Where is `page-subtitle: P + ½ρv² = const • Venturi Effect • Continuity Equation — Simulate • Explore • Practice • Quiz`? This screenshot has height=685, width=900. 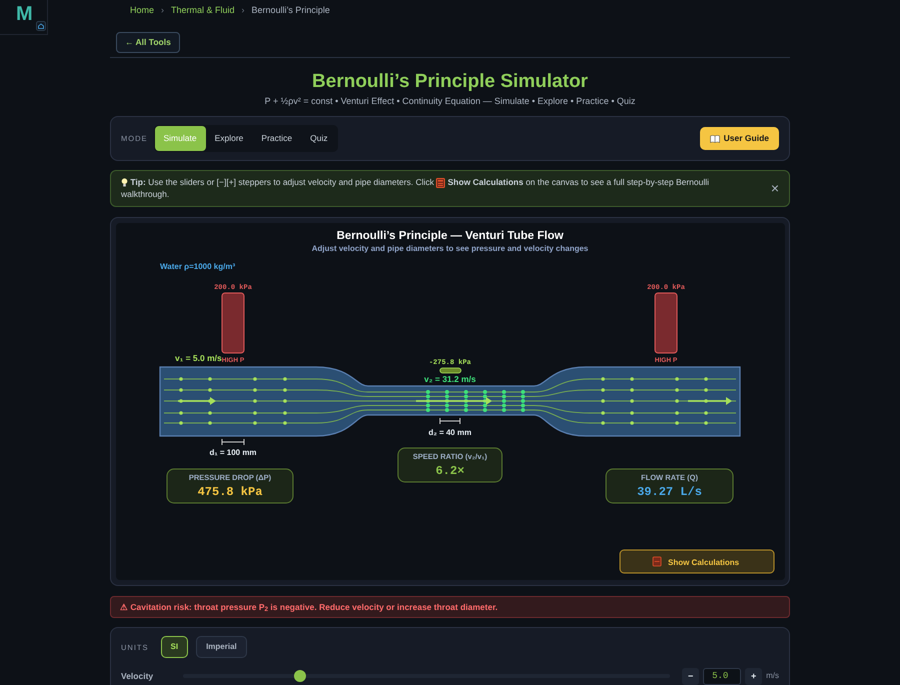
page-subtitle: P + ½ρv² = const • Venturi Effect • Continuity Equation — Simulate • Explore • Practice • Quiz is located at coordinates (450, 101).